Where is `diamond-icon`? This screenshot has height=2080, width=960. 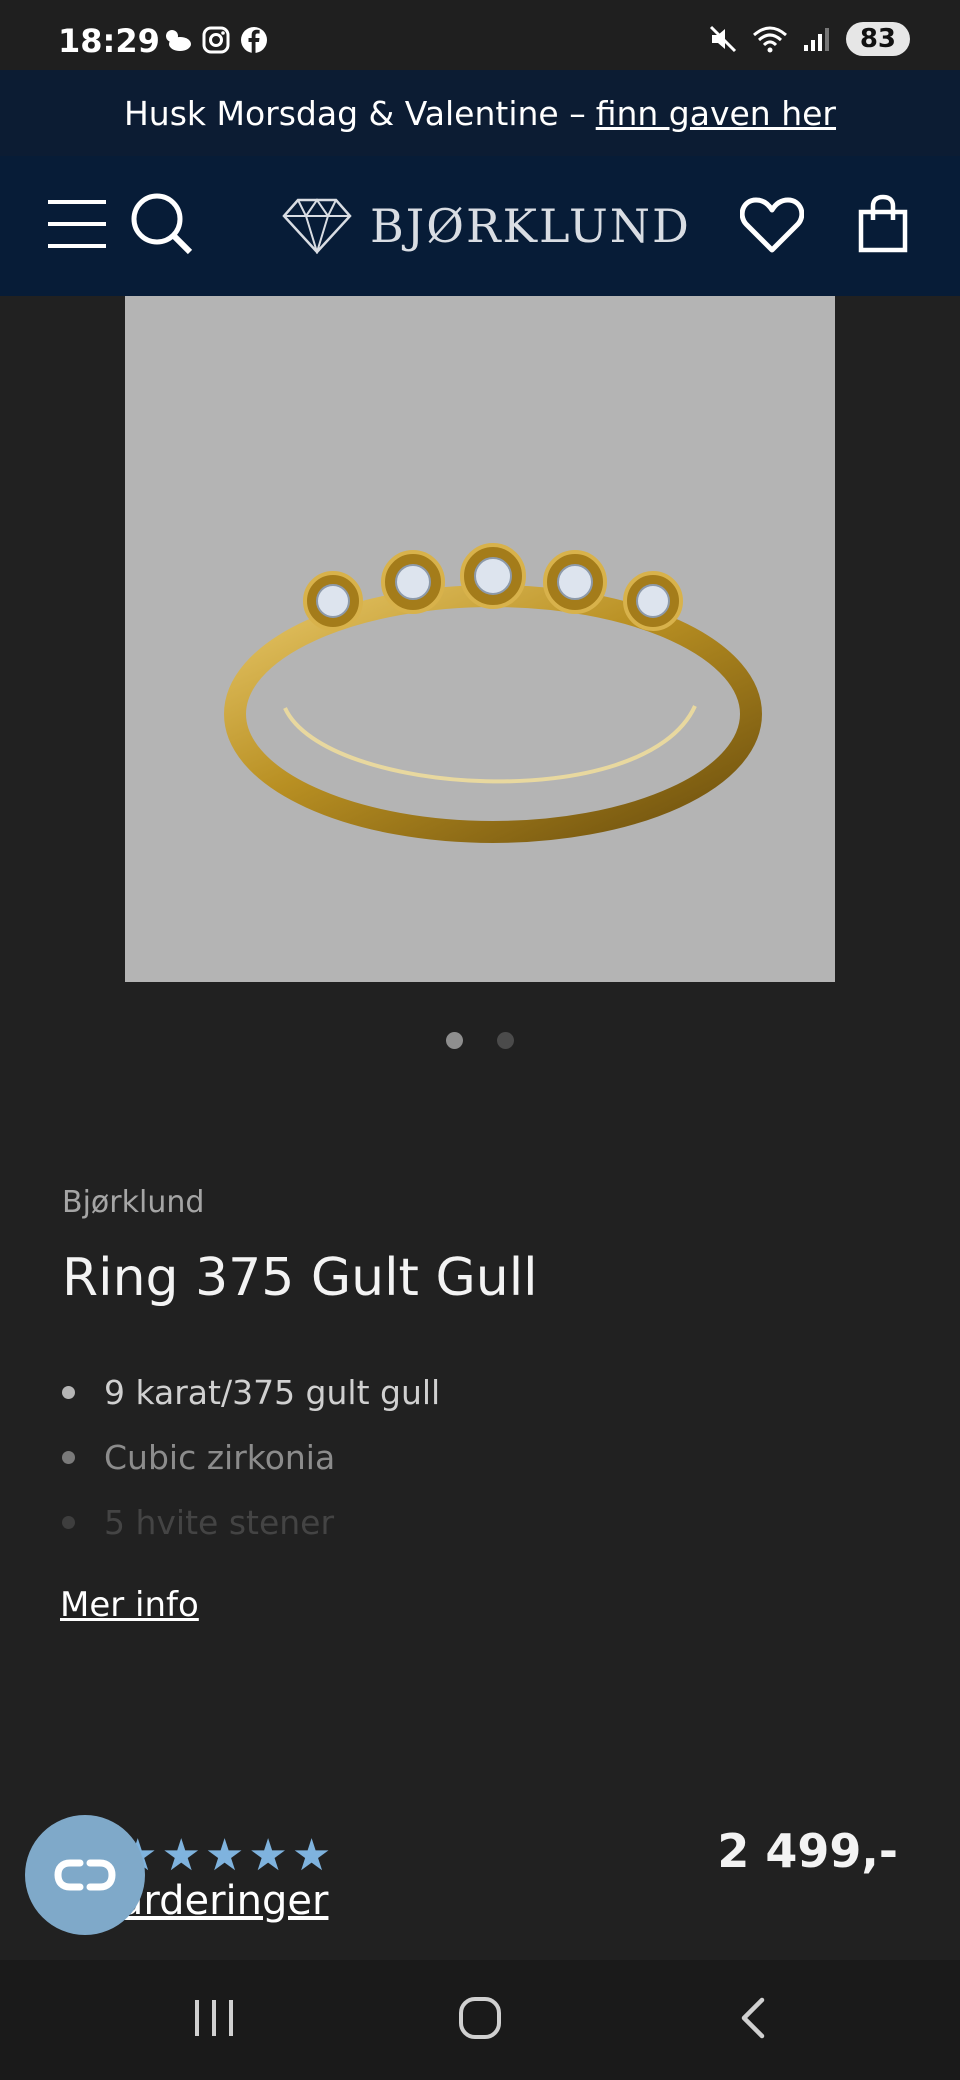 diamond-icon is located at coordinates (317, 226).